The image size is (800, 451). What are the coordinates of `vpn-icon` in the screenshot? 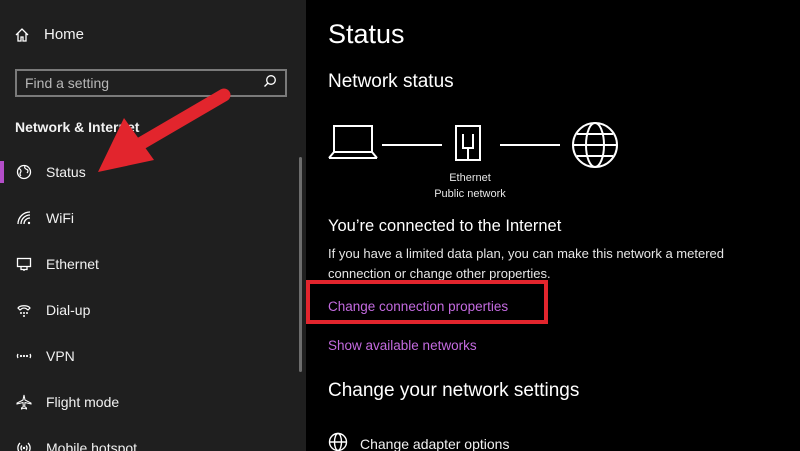 It's located at (24, 356).